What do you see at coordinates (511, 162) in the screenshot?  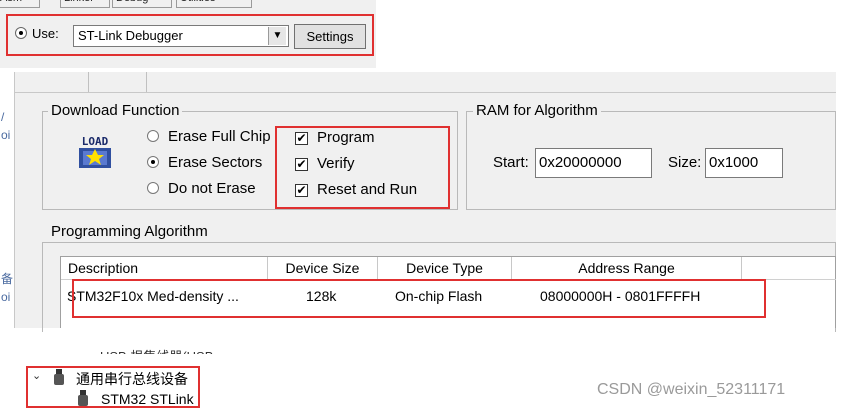 I see `ram-start-label: Start:` at bounding box center [511, 162].